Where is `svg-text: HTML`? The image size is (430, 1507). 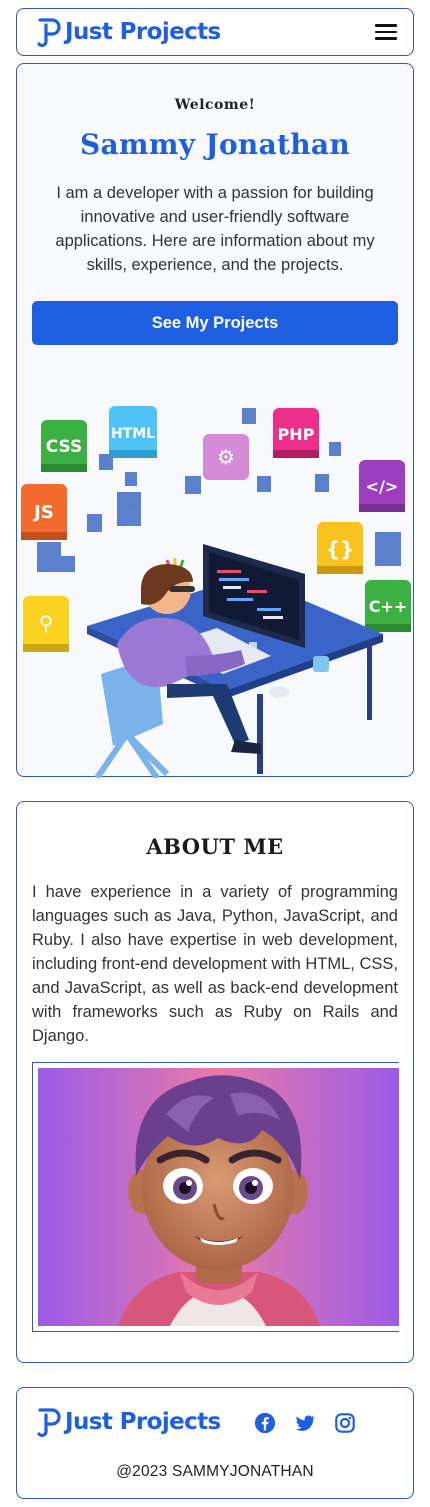
svg-text: HTML is located at coordinates (133, 434).